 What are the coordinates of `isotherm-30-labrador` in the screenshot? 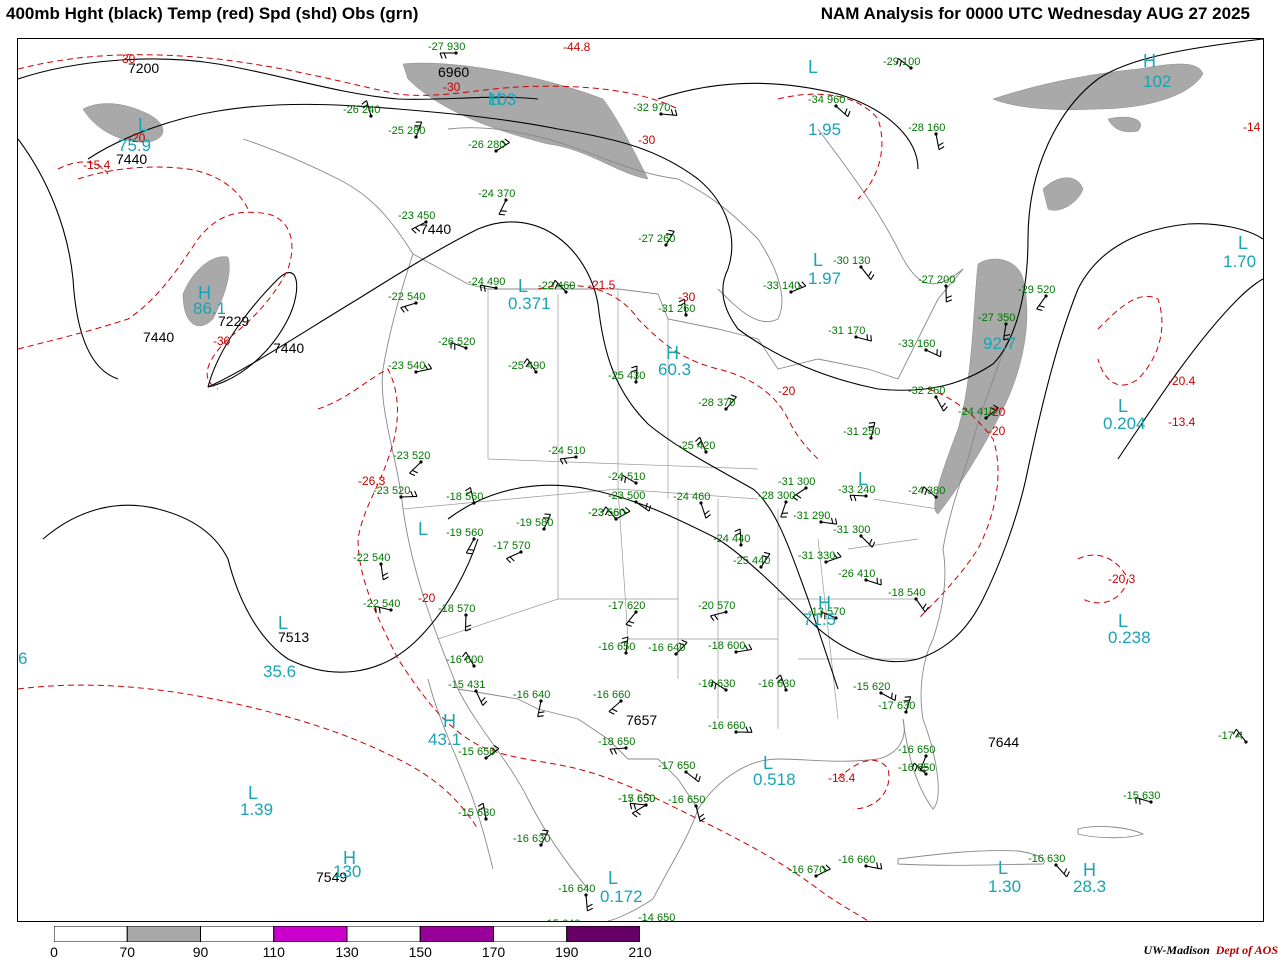 It's located at (830, 146).